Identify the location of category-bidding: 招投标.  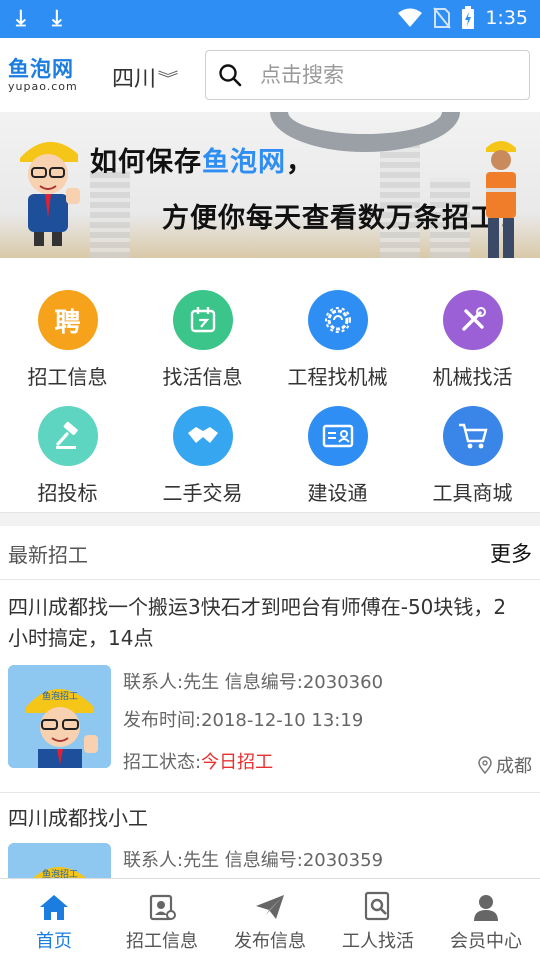
(67, 448).